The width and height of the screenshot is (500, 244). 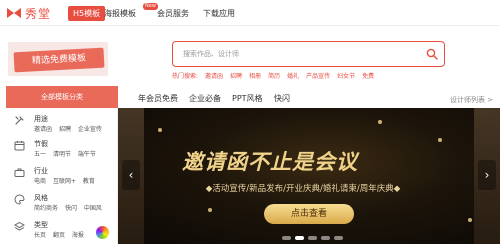 What do you see at coordinates (41, 119) in the screenshot?
I see `category-title: 用途` at bounding box center [41, 119].